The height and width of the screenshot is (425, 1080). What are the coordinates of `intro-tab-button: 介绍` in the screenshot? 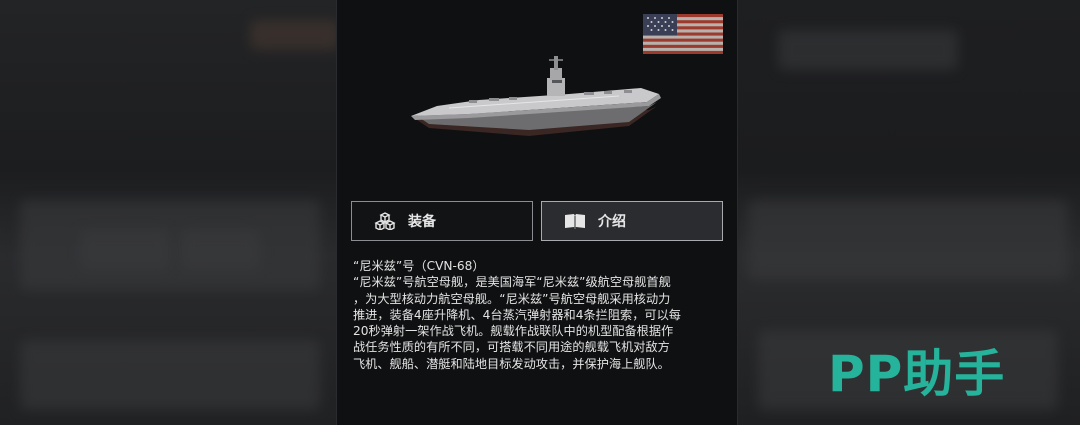 It's located at (632, 221).